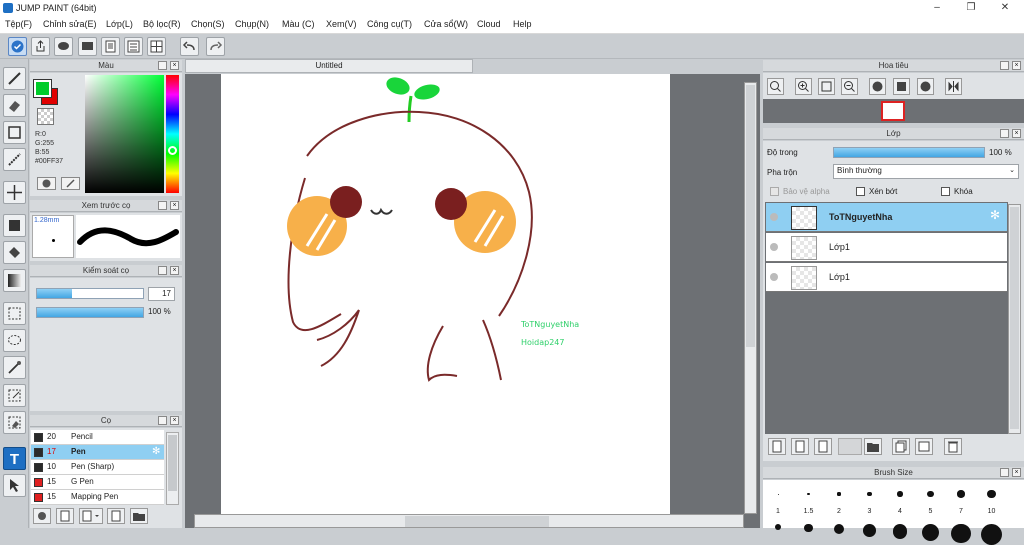 This screenshot has height=545, width=1024. What do you see at coordinates (116, 516) in the screenshot?
I see `brush-property-icon` at bounding box center [116, 516].